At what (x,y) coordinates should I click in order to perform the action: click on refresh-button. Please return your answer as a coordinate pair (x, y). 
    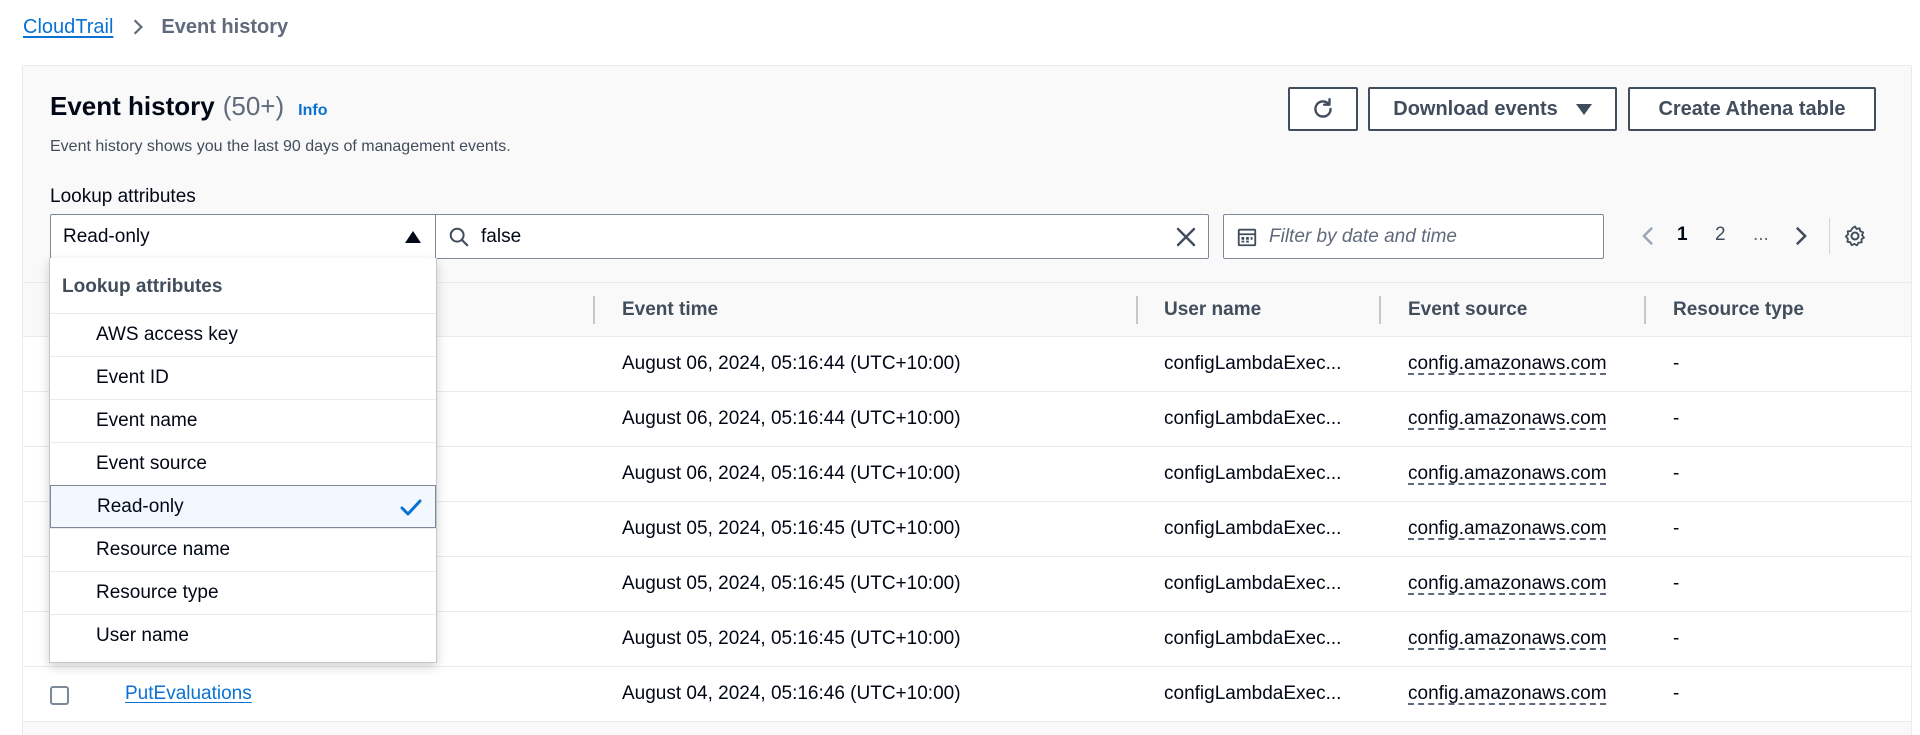
    Looking at the image, I should click on (1323, 109).